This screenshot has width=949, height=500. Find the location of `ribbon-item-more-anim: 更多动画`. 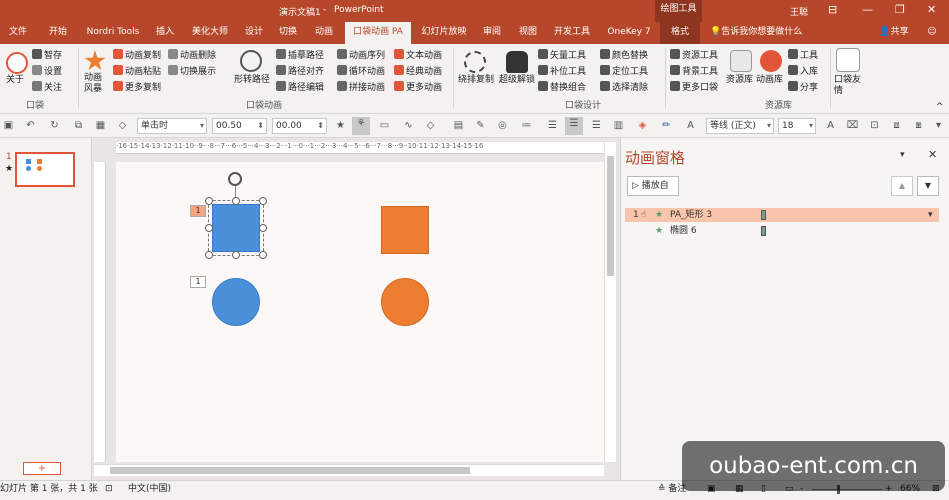

ribbon-item-more-anim: 更多动画 is located at coordinates (418, 87).